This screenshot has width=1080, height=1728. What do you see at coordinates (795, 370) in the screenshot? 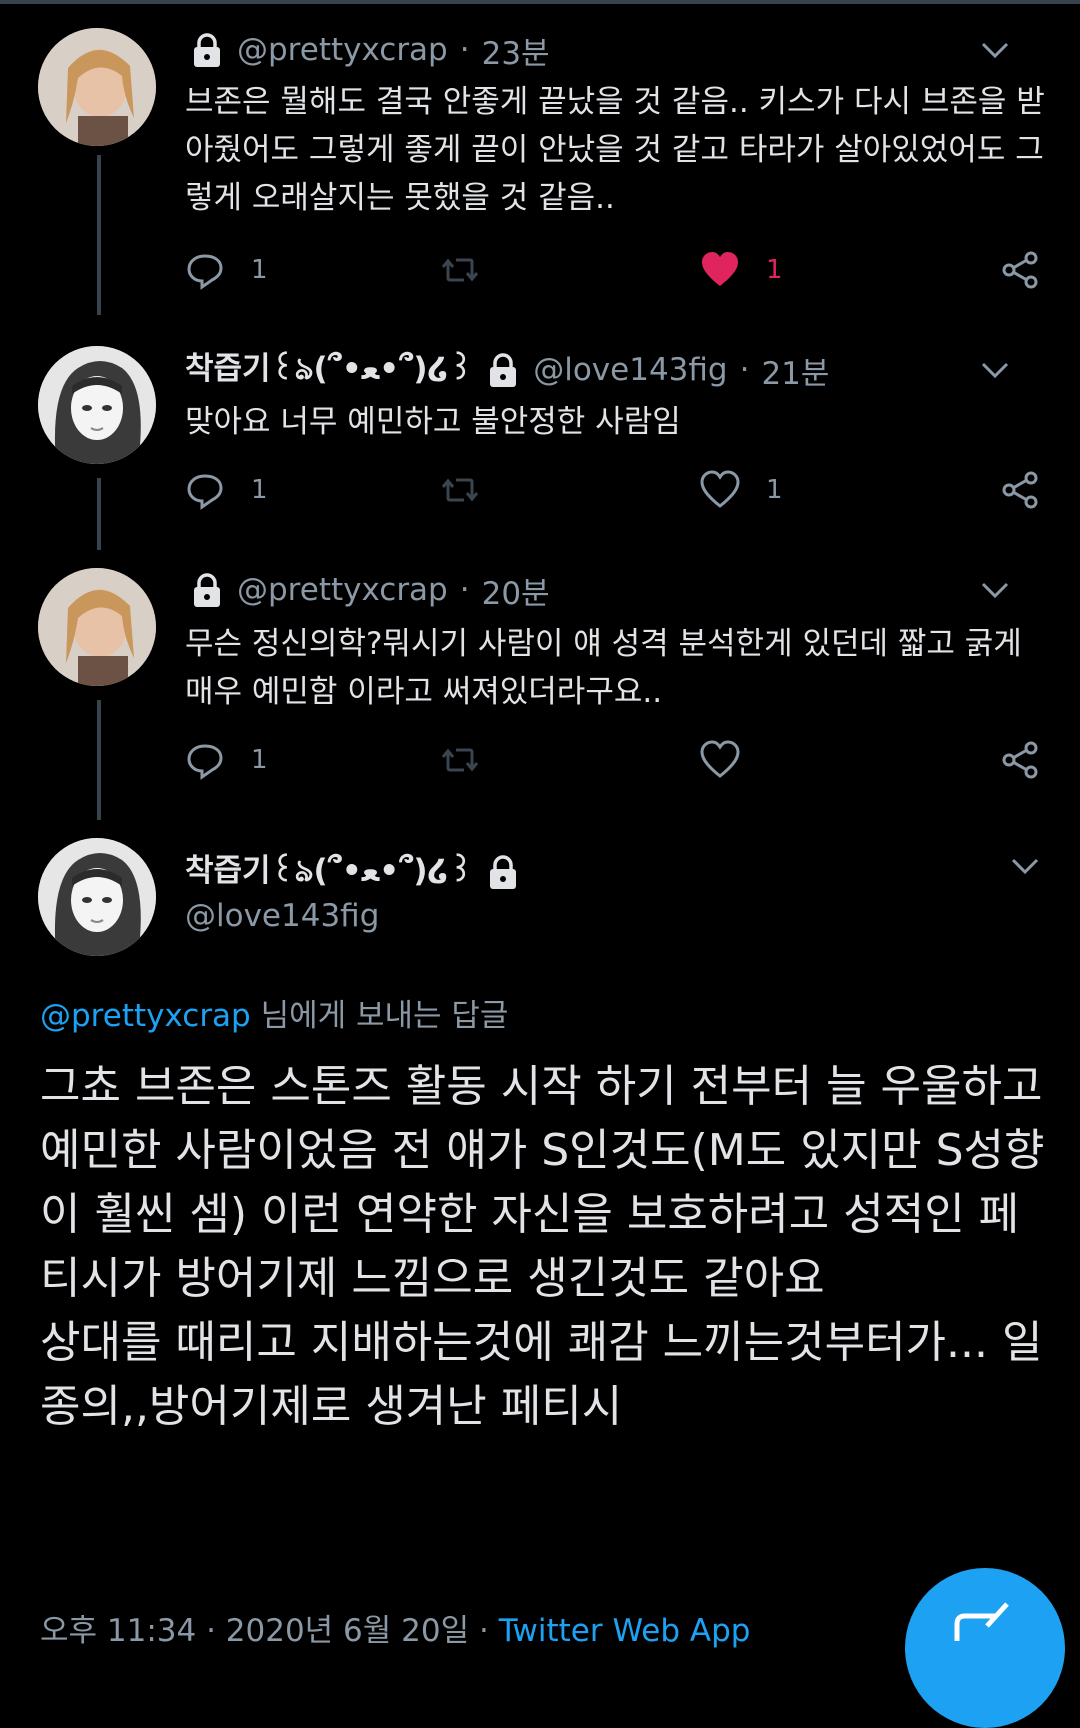
I see `tweet-time: 21분` at bounding box center [795, 370].